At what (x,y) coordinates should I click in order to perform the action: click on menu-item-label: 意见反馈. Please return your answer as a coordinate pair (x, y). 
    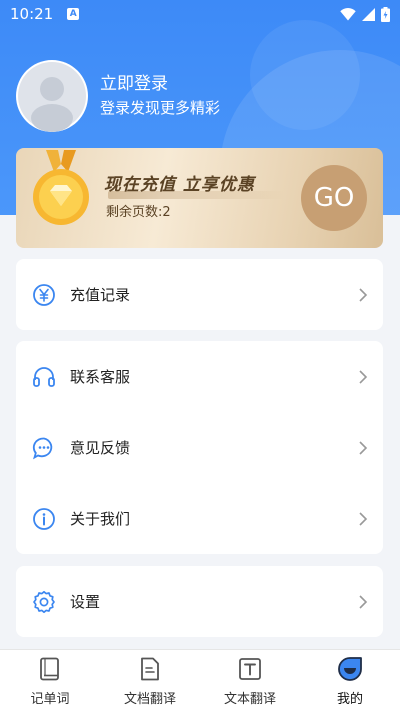
    Looking at the image, I should click on (100, 448).